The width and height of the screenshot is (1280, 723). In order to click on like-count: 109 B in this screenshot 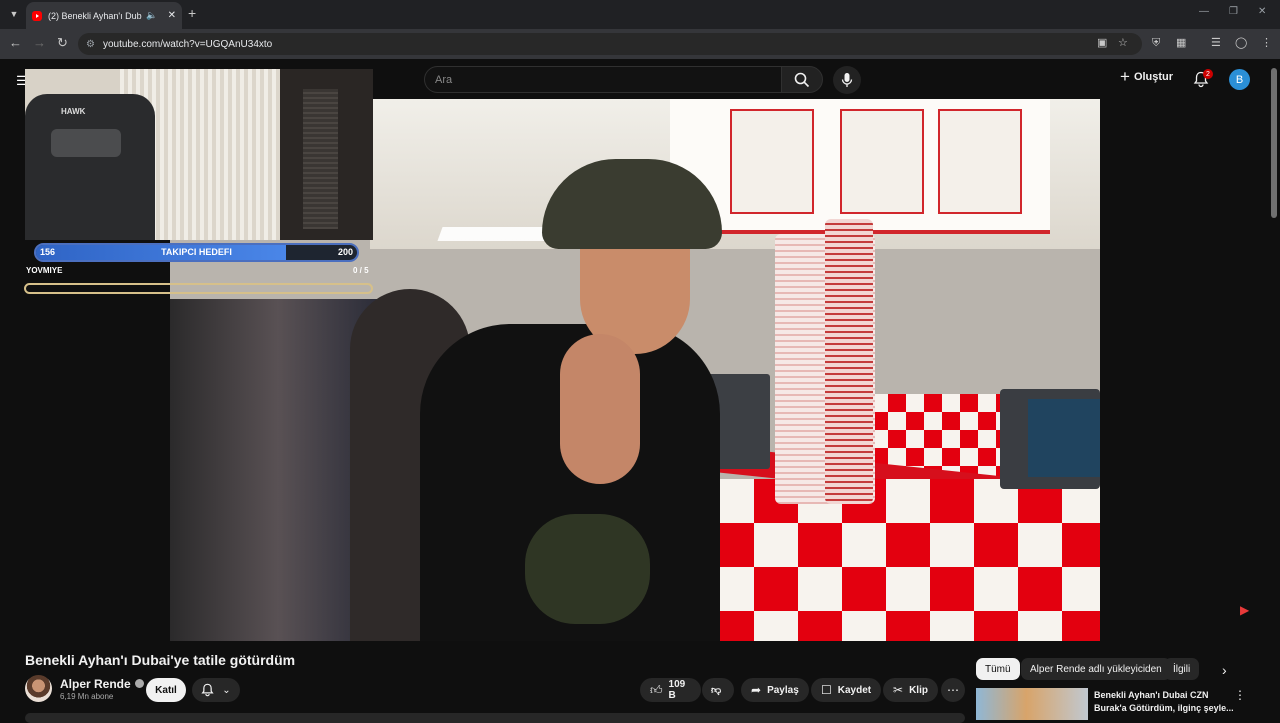, I will do `click(677, 690)`.